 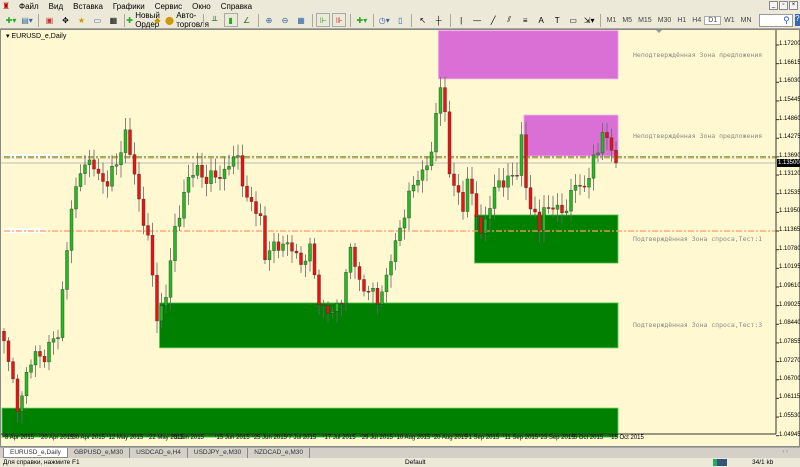 I want to click on tab-nzdcad-m30: NZDCAD_e,M30, so click(x=279, y=453).